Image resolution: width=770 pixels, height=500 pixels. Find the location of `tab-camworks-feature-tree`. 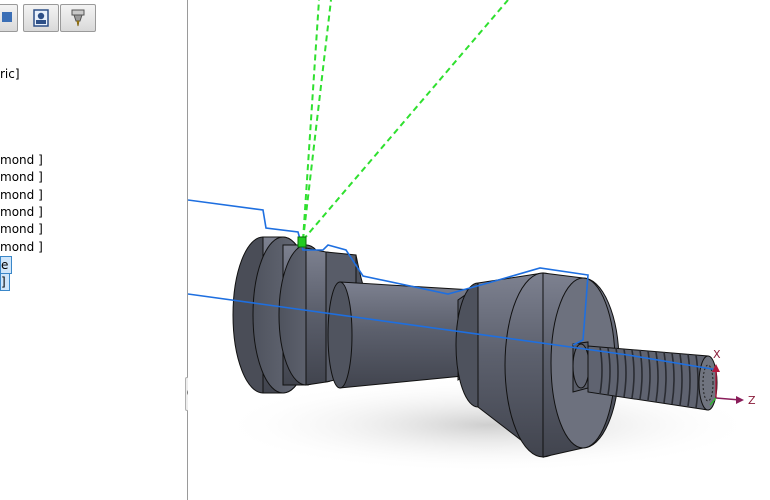

tab-camworks-feature-tree is located at coordinates (41, 18).